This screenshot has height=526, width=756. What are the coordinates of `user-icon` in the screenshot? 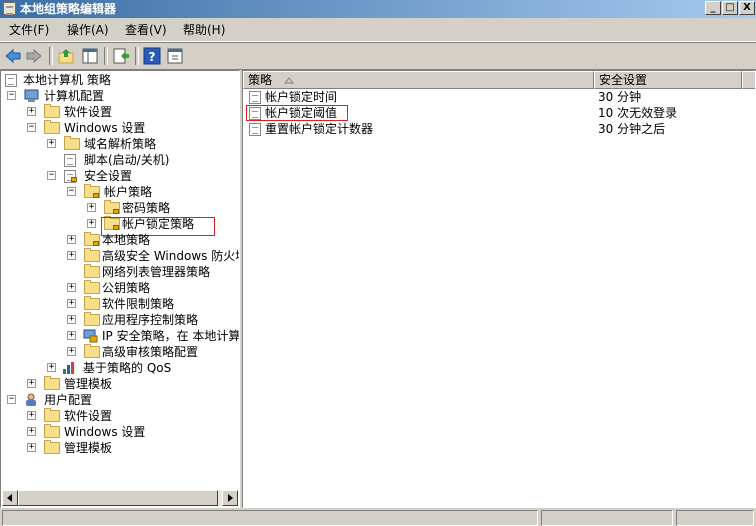 It's located at (32, 402).